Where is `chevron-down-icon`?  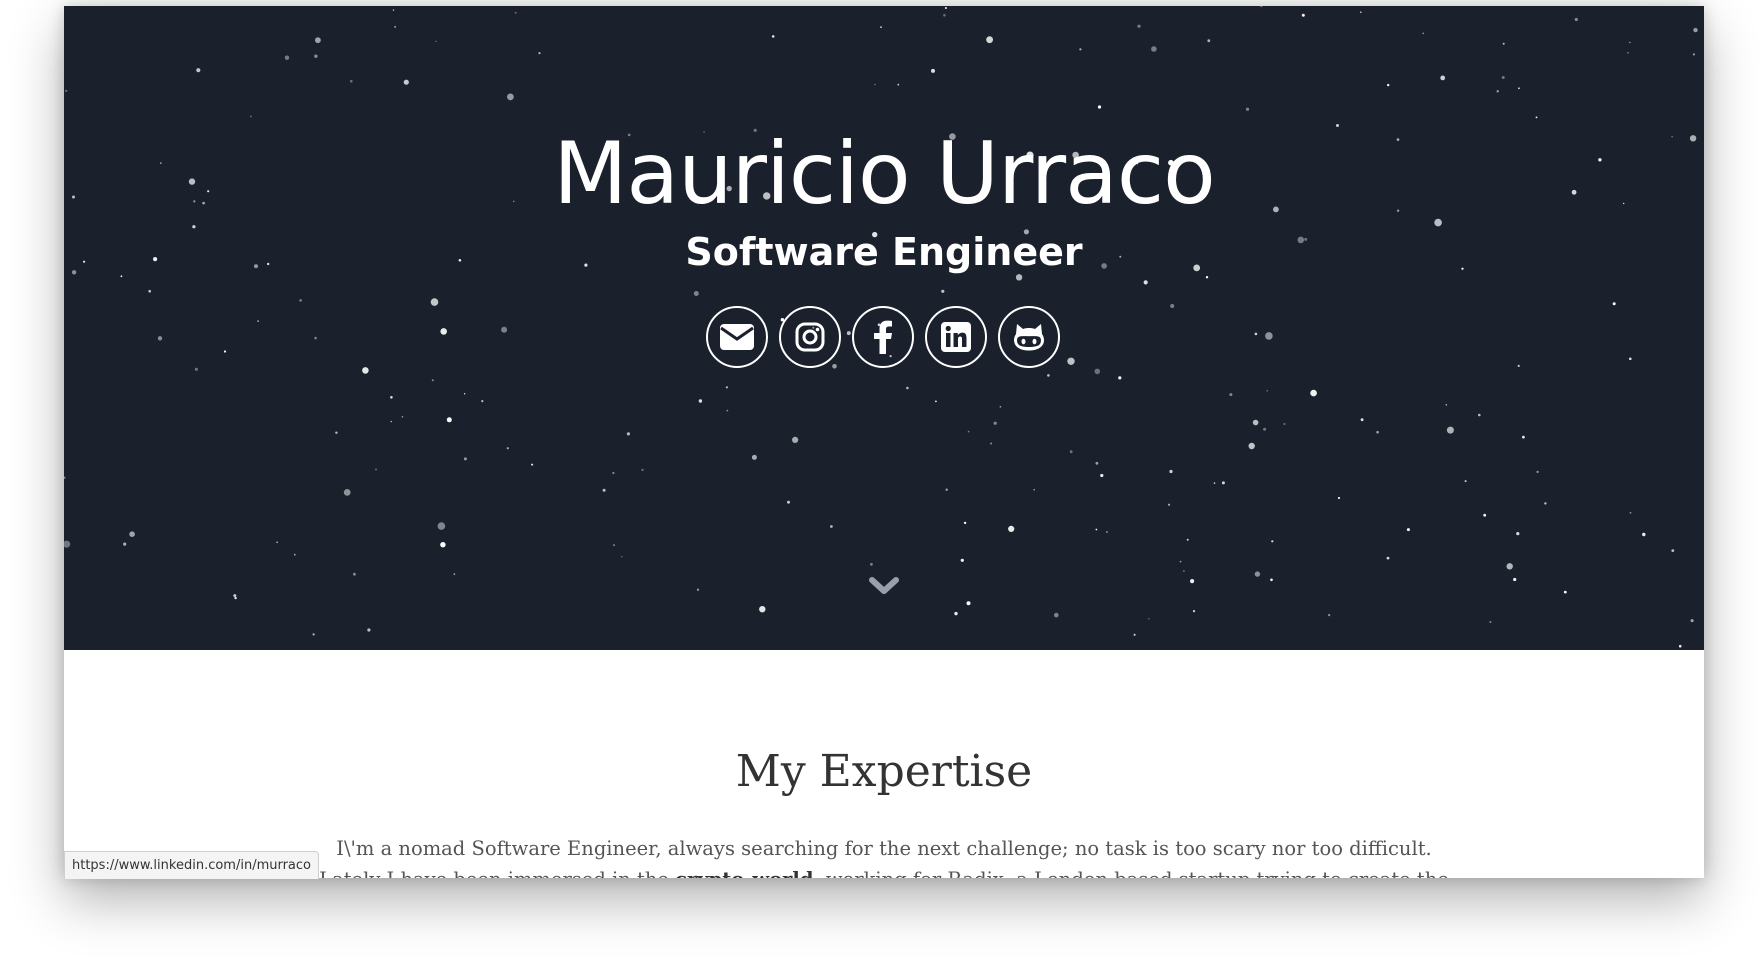
chevron-down-icon is located at coordinates (884, 586).